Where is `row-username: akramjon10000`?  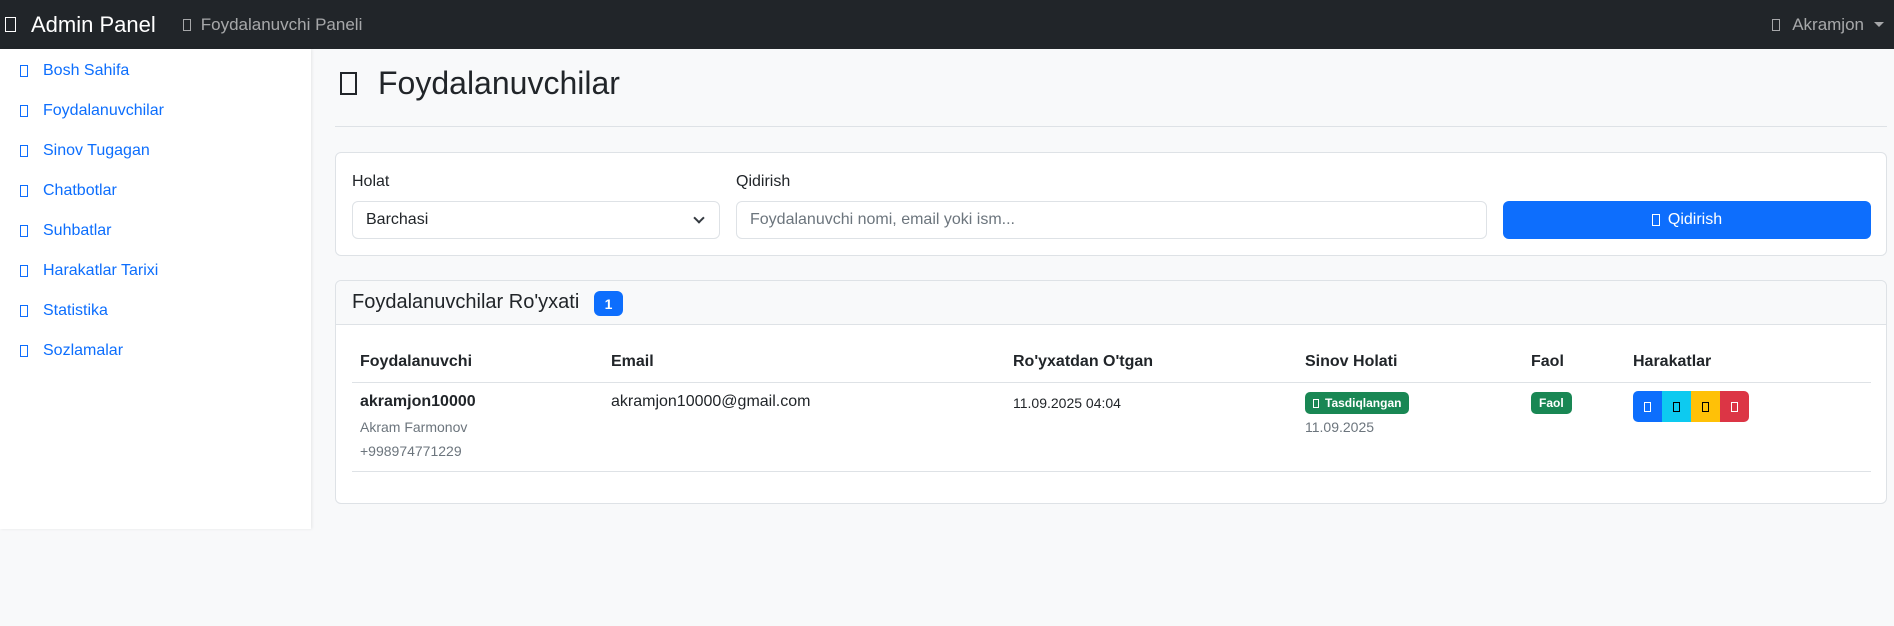
row-username: akramjon10000 is located at coordinates (418, 401).